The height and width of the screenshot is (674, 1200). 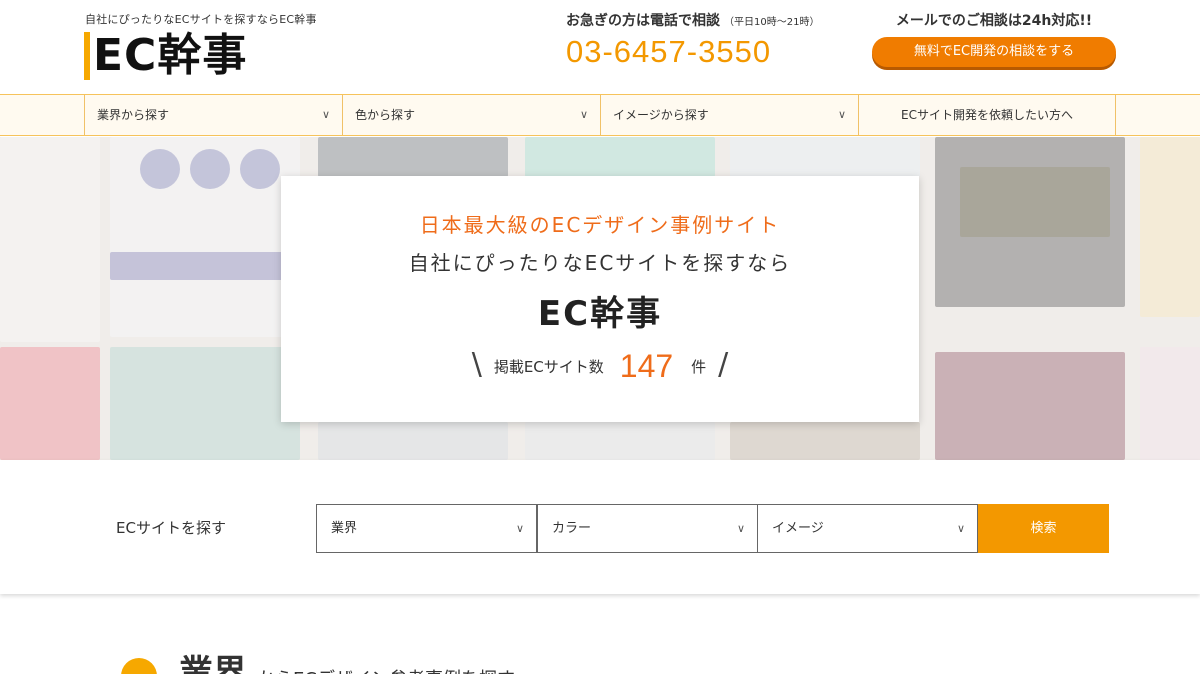 What do you see at coordinates (1043, 528) in the screenshot?
I see `search-button: 検索` at bounding box center [1043, 528].